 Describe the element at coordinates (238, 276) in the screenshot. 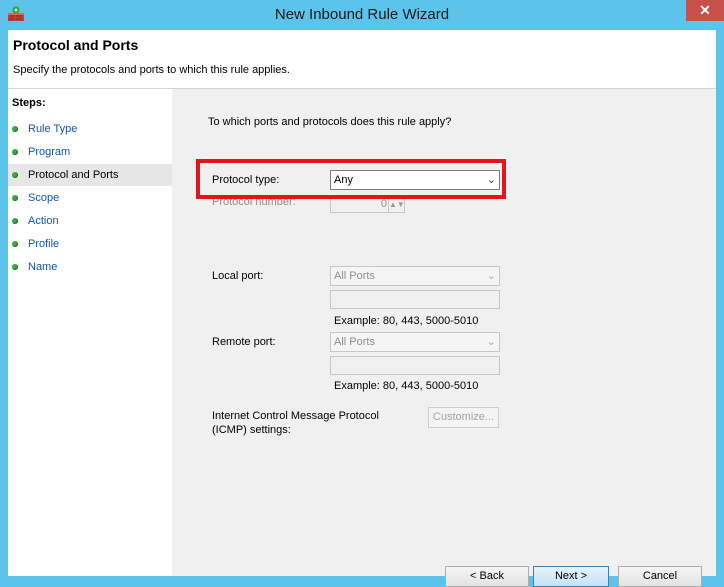

I see `local-port-label: Local port:` at that location.